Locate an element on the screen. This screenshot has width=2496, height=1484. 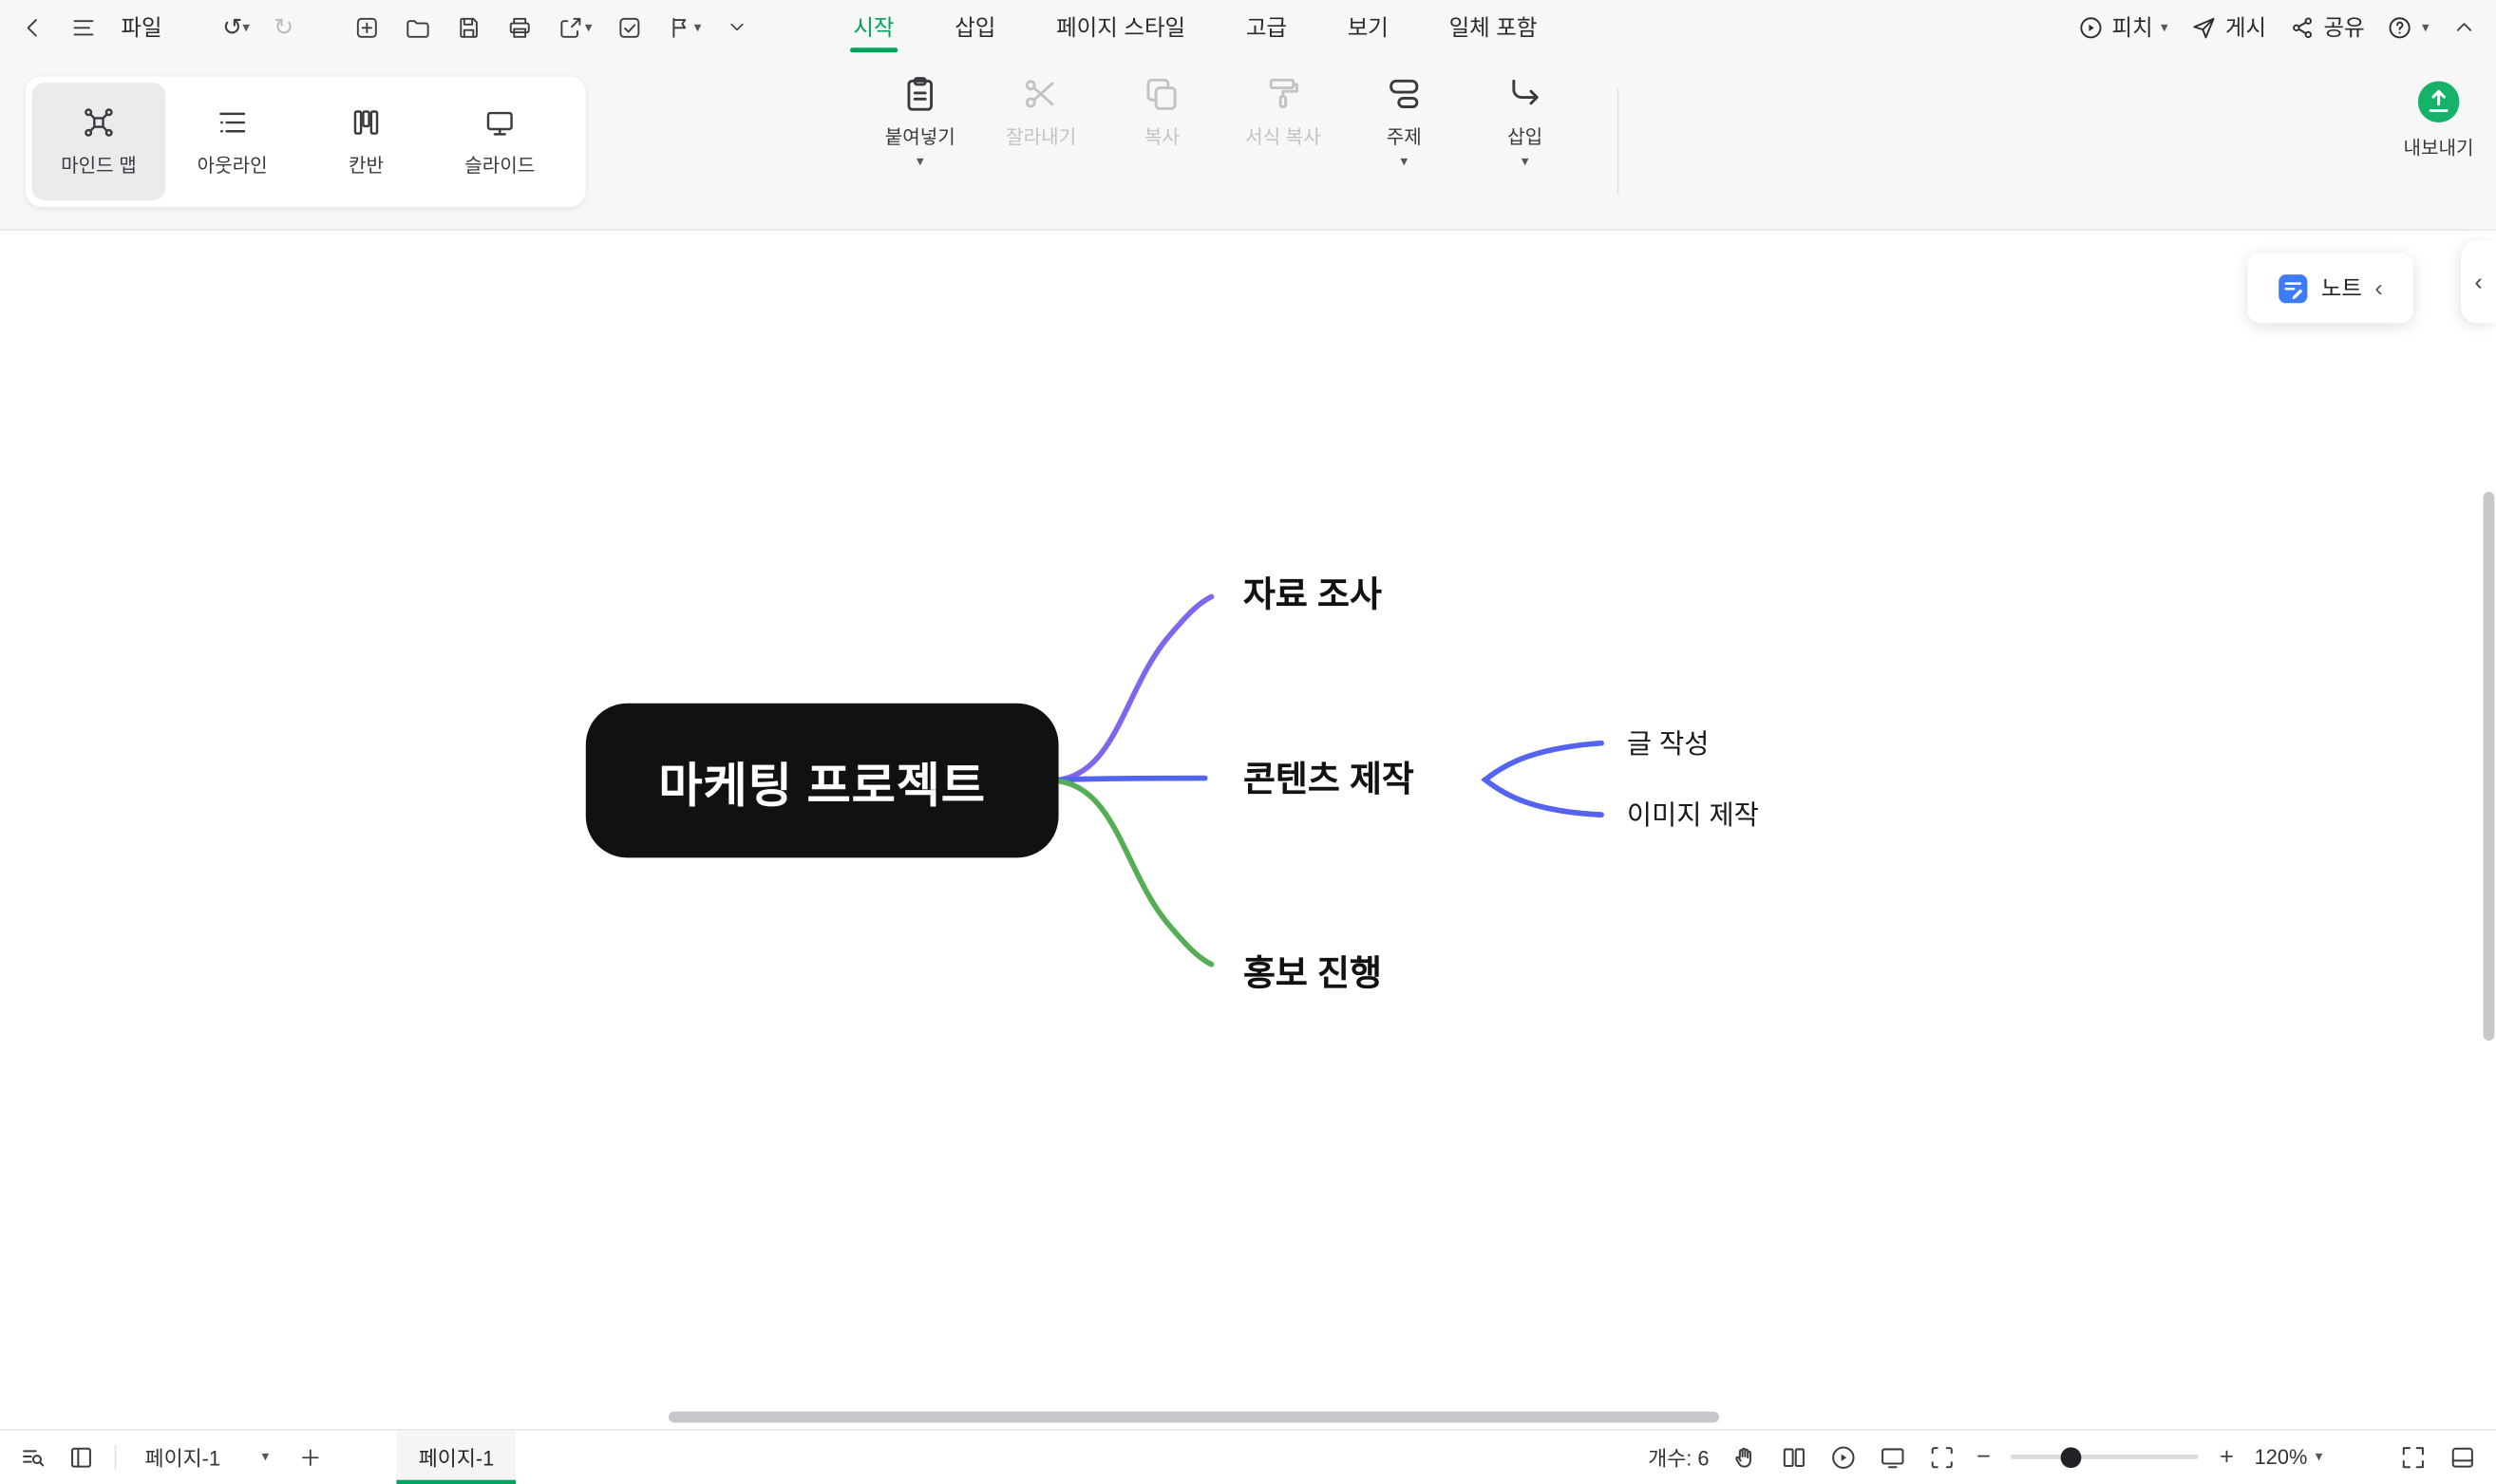
ribbon-tabs: 시작 삽입 페이지 스타일 고급 보기 일체 포함 is located at coordinates (1195, 27).